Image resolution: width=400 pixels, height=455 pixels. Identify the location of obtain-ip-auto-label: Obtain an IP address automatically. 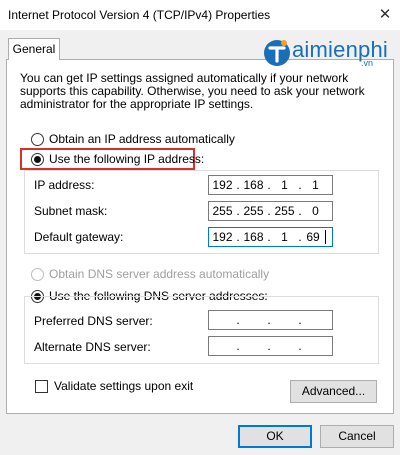
(142, 139).